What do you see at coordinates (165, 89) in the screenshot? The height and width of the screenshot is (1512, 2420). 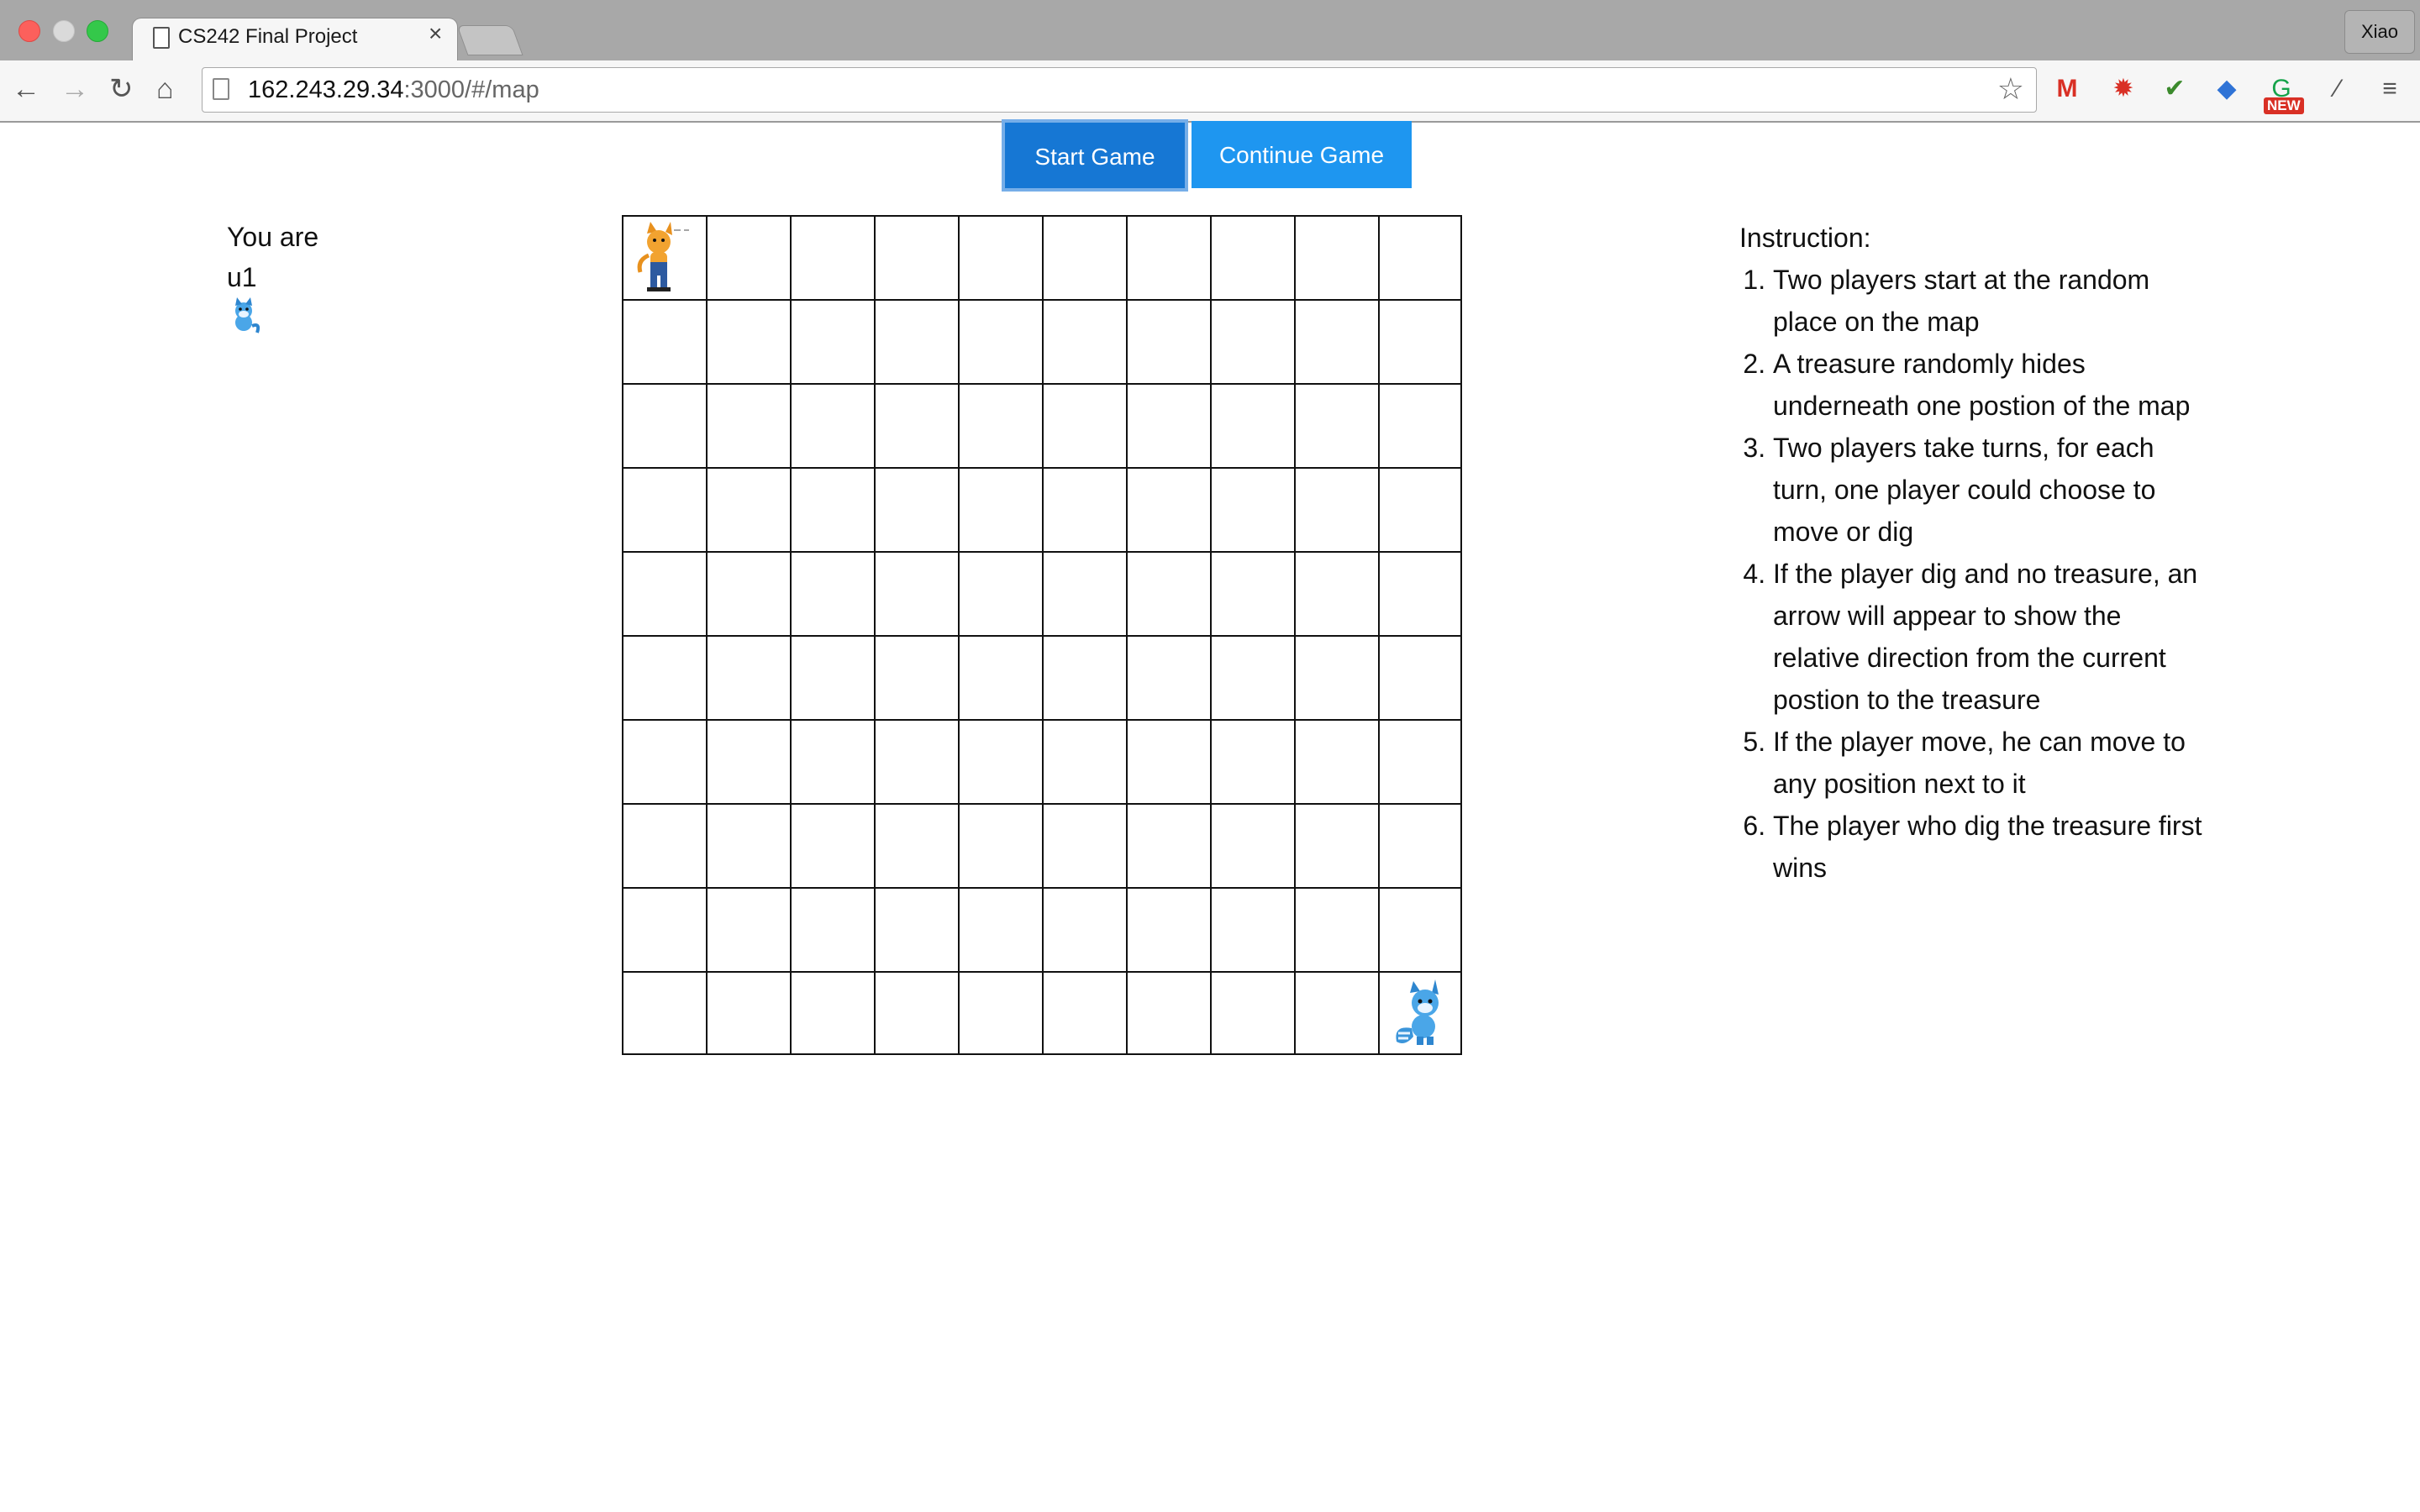 I see `home-icon: ⌂` at bounding box center [165, 89].